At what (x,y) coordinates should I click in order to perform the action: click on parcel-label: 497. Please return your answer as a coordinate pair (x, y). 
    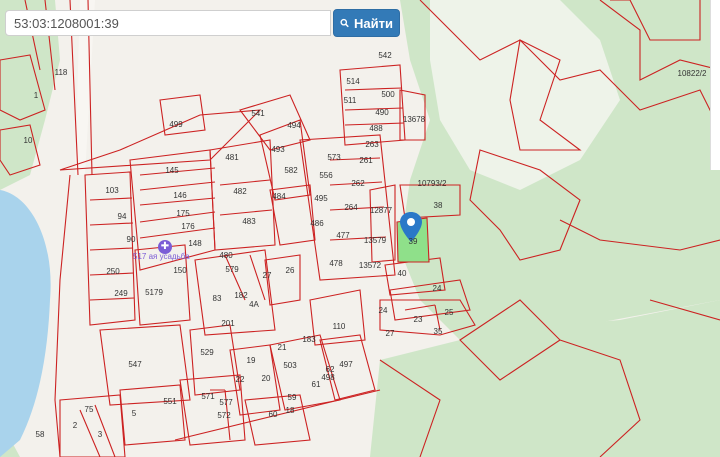
    Looking at the image, I should click on (346, 364).